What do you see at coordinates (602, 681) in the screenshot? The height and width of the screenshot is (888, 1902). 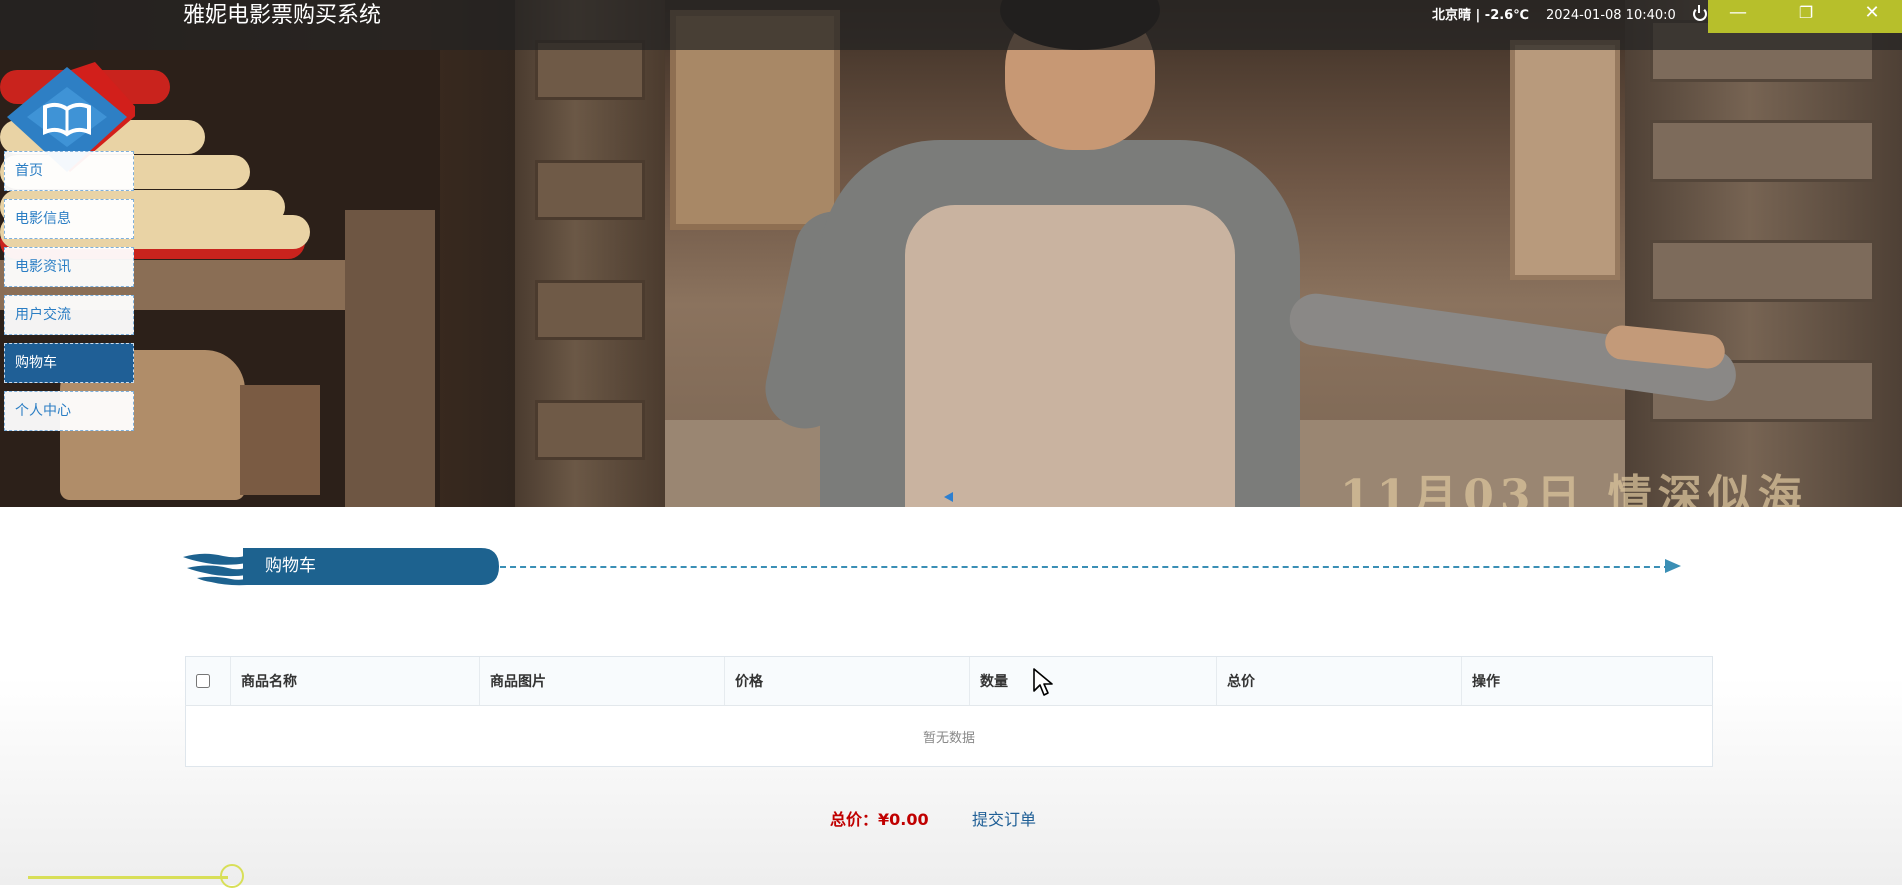 I see `column-header-image: 商品图片` at bounding box center [602, 681].